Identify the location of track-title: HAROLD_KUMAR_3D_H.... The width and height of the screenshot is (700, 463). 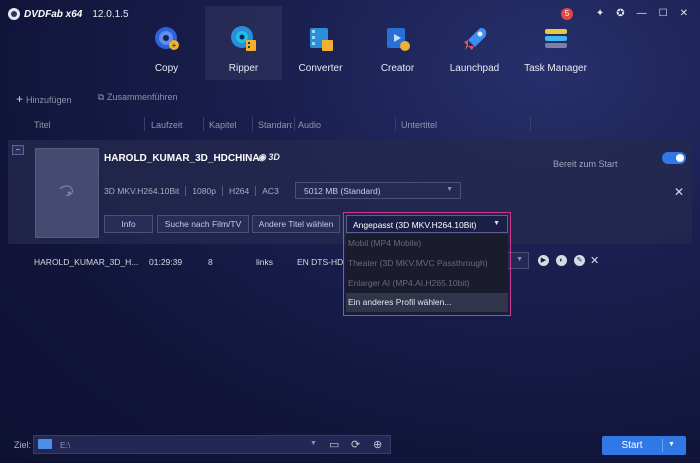
(86, 262).